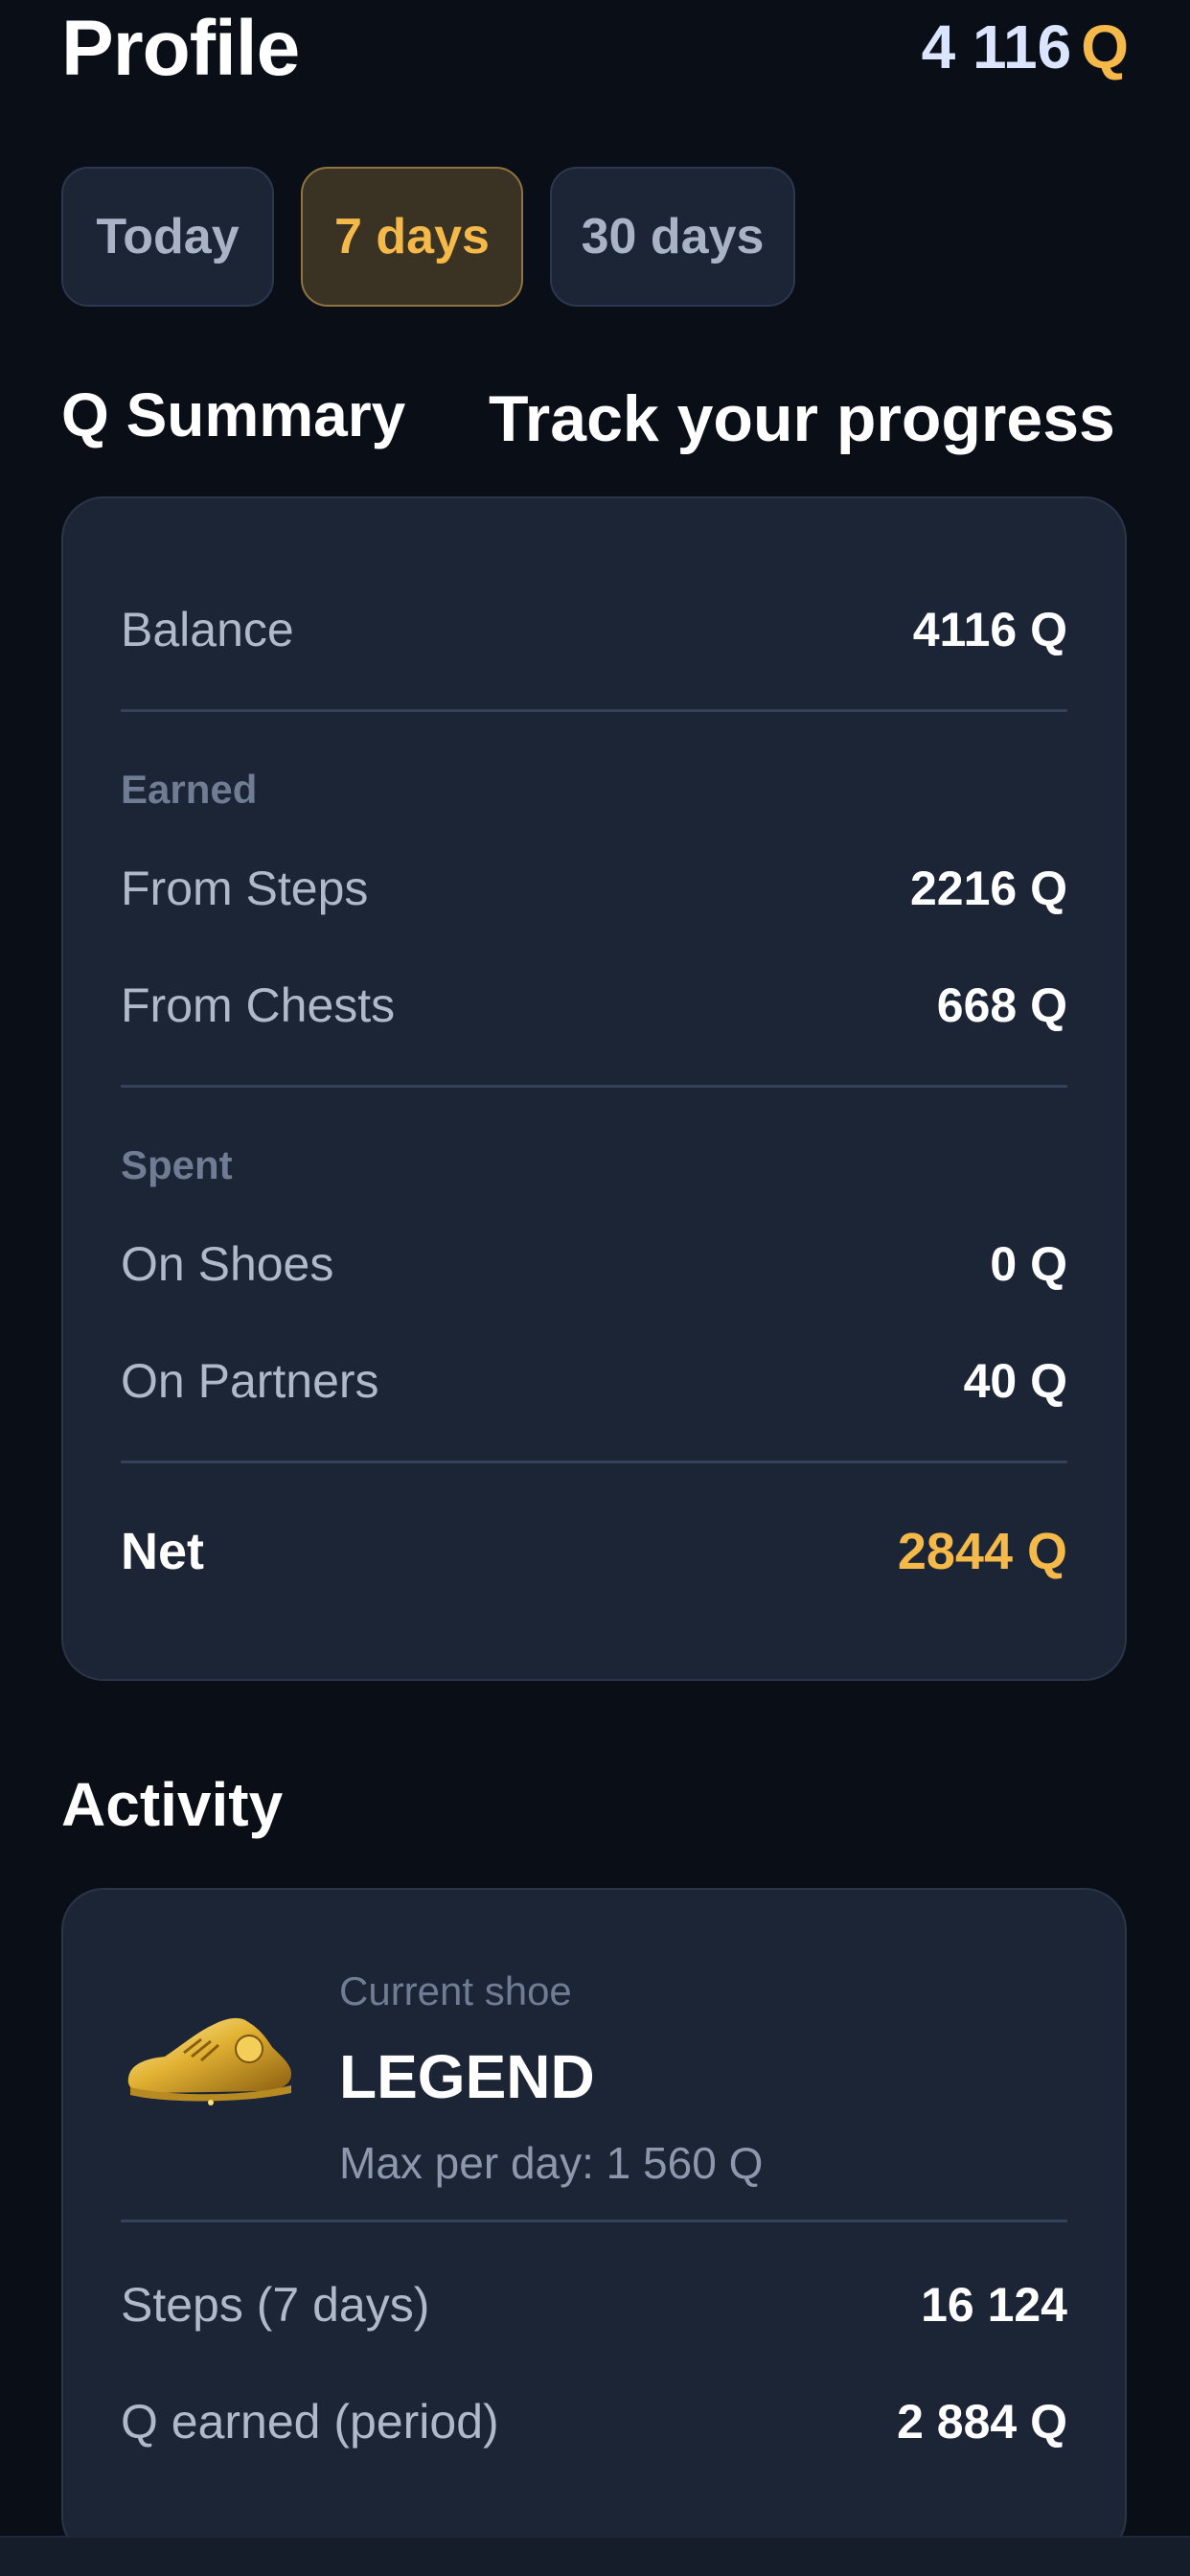 This screenshot has width=1190, height=2576. Describe the element at coordinates (594, 1387) in the screenshot. I see `on-partners-row: On Partners 40 Q` at that location.